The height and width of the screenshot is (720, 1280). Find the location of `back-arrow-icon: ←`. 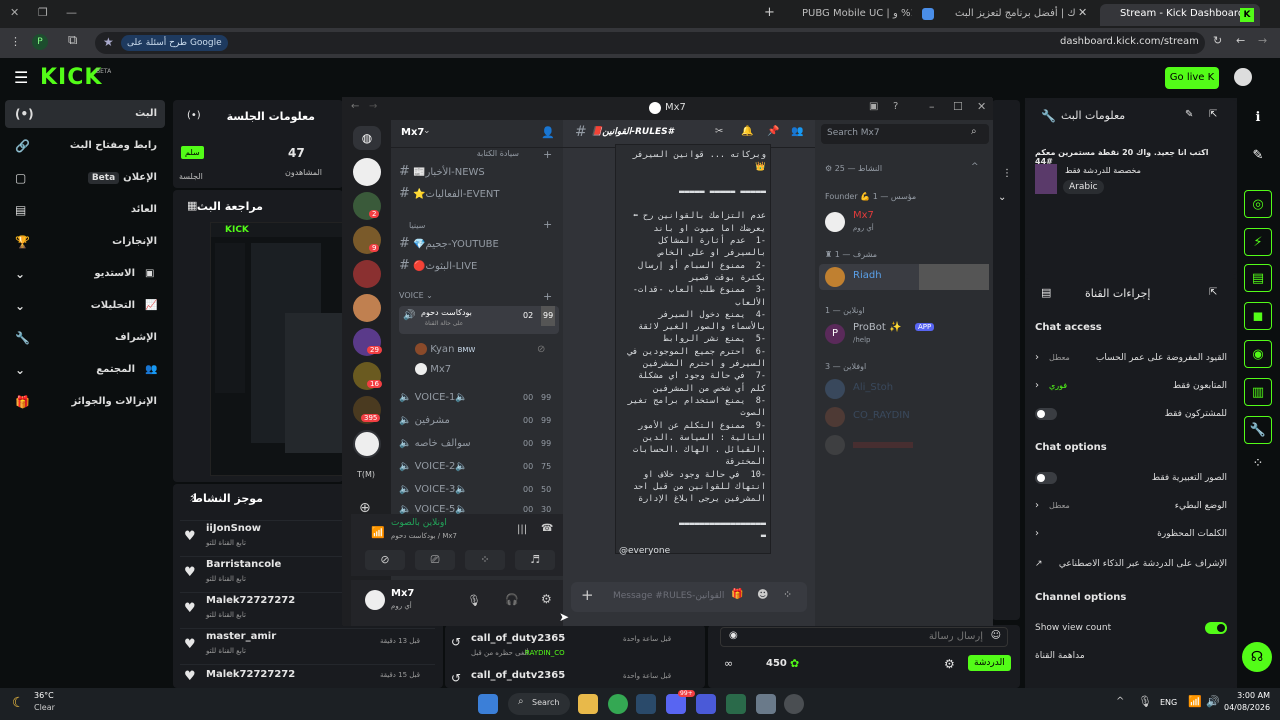

back-arrow-icon: ← is located at coordinates (355, 106).